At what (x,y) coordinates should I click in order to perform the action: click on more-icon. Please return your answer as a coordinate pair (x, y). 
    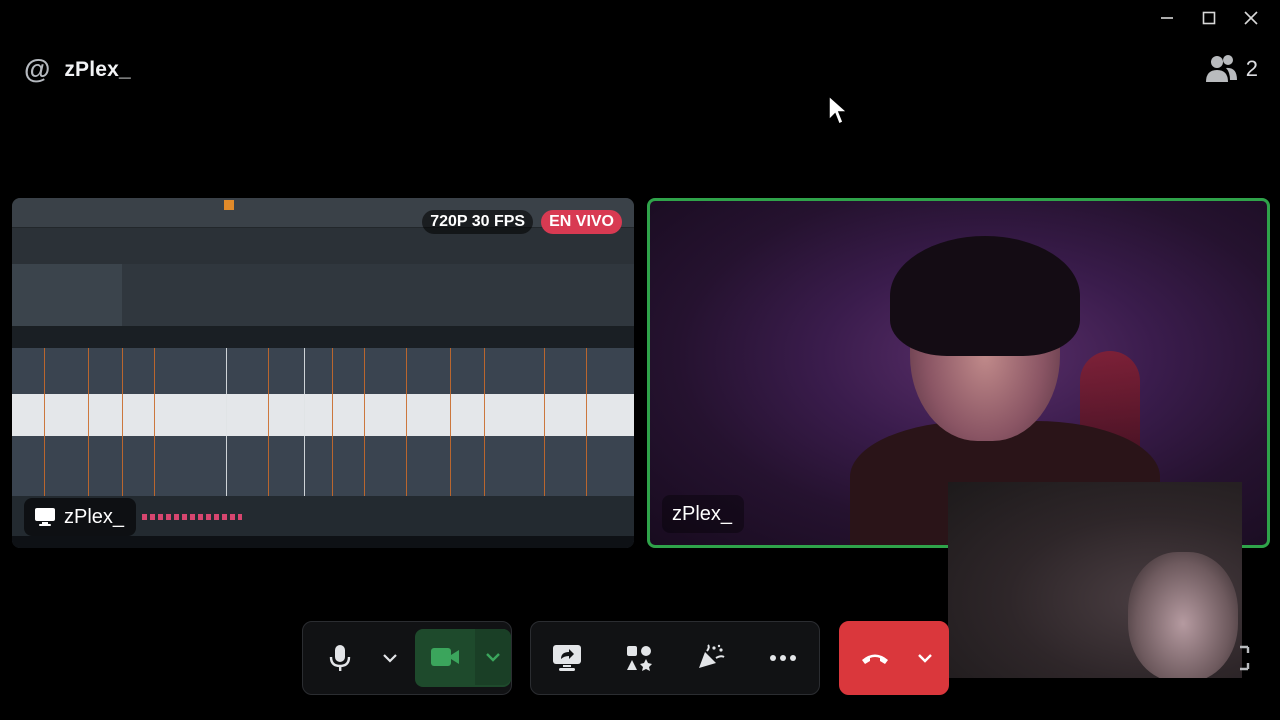
    Looking at the image, I should click on (783, 658).